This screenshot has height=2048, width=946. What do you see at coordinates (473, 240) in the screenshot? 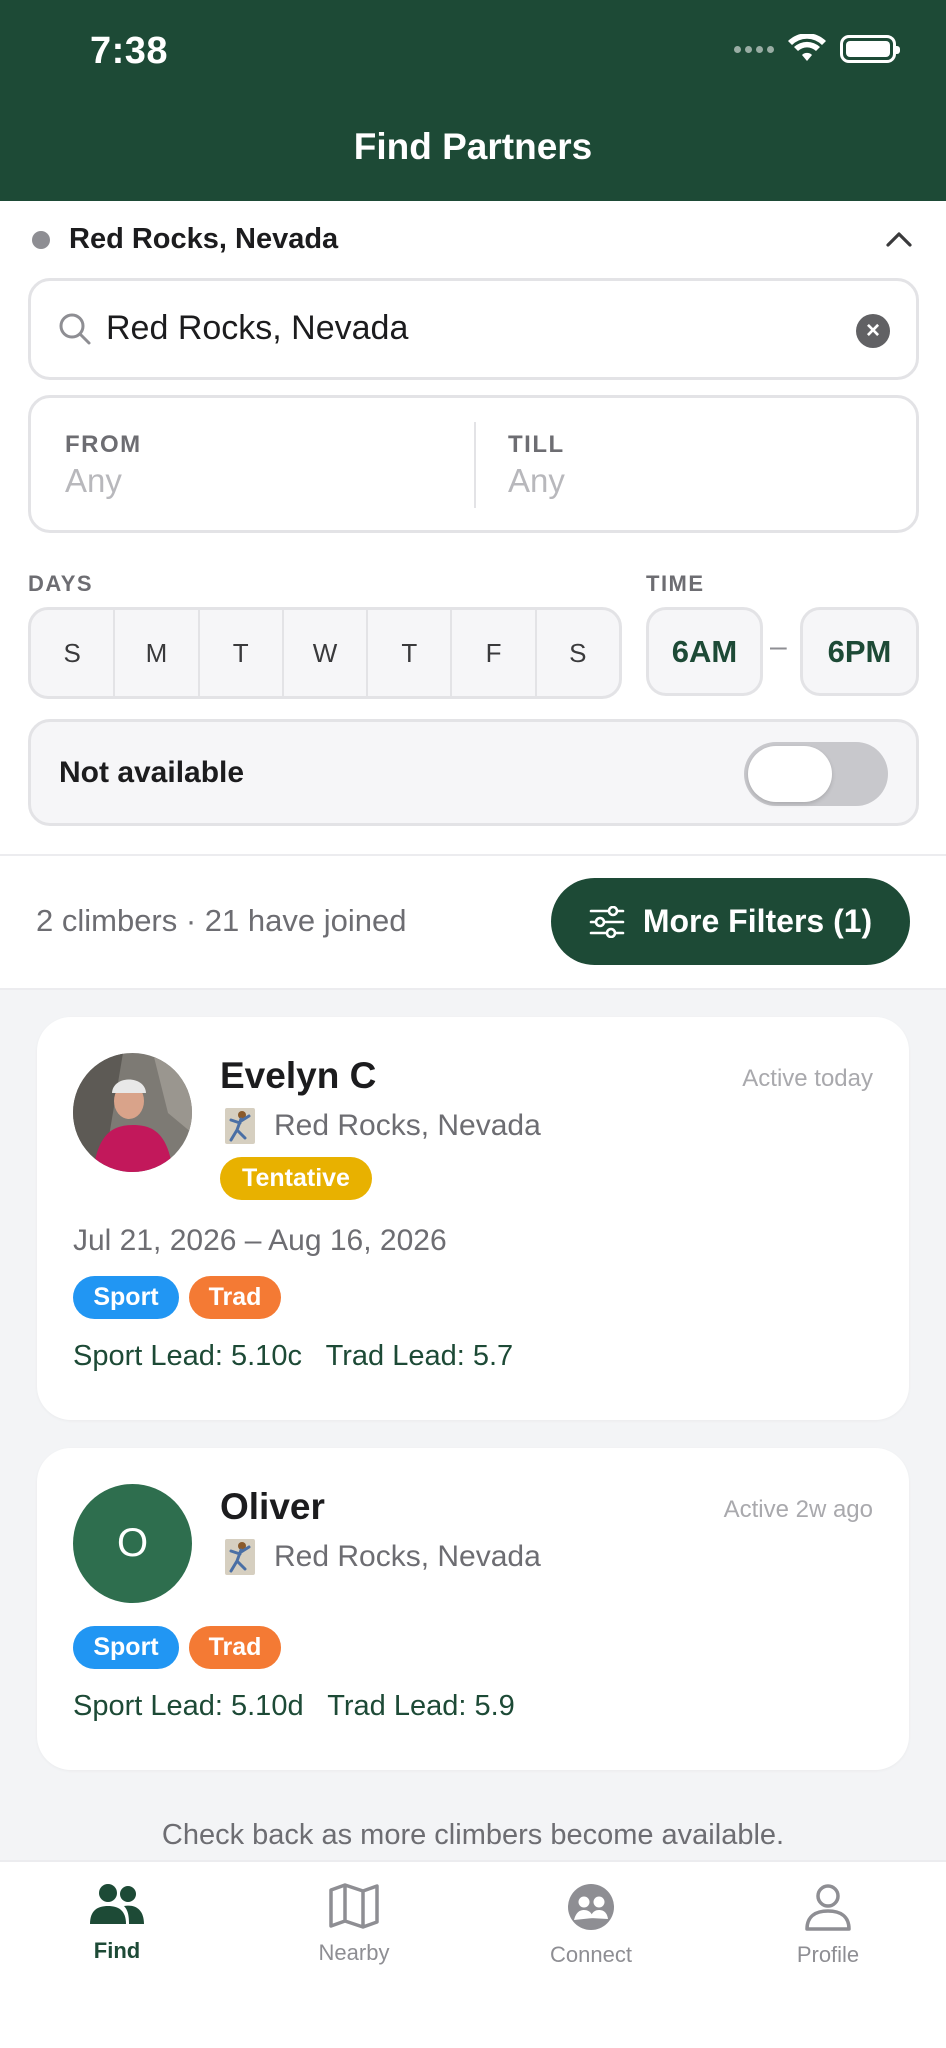
I see `location-header: Red Rocks, Nevada` at bounding box center [473, 240].